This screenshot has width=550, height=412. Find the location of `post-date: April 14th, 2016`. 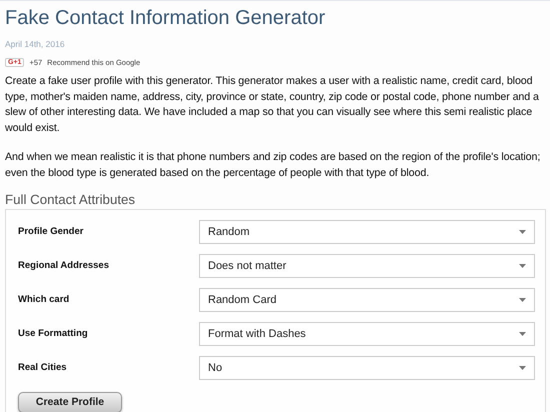

post-date: April 14th, 2016 is located at coordinates (35, 44).